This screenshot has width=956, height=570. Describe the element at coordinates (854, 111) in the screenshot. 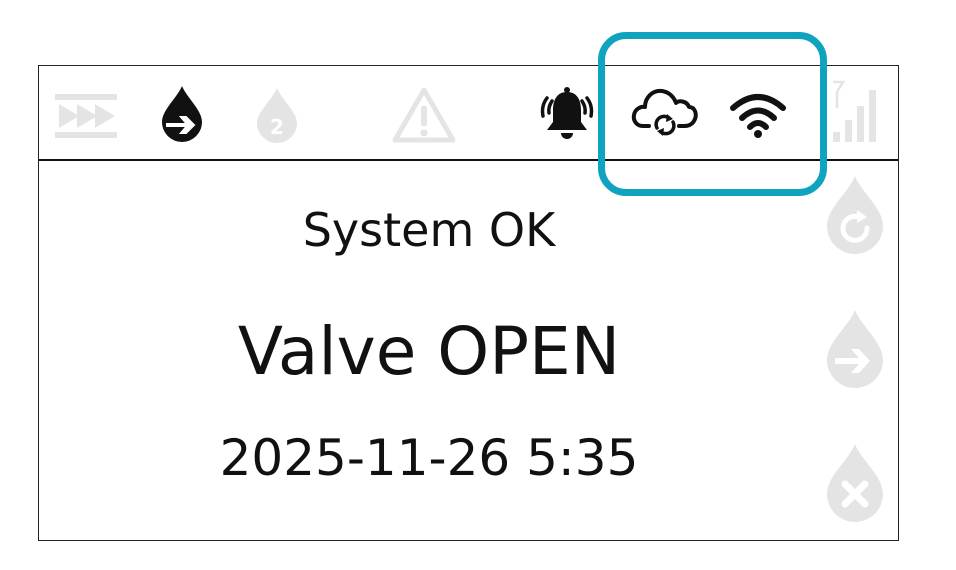

I see `cellular-signal-icon` at that location.